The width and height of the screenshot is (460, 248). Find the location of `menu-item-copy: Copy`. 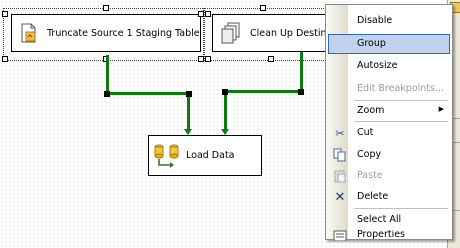

menu-item-copy: Copy is located at coordinates (389, 155).